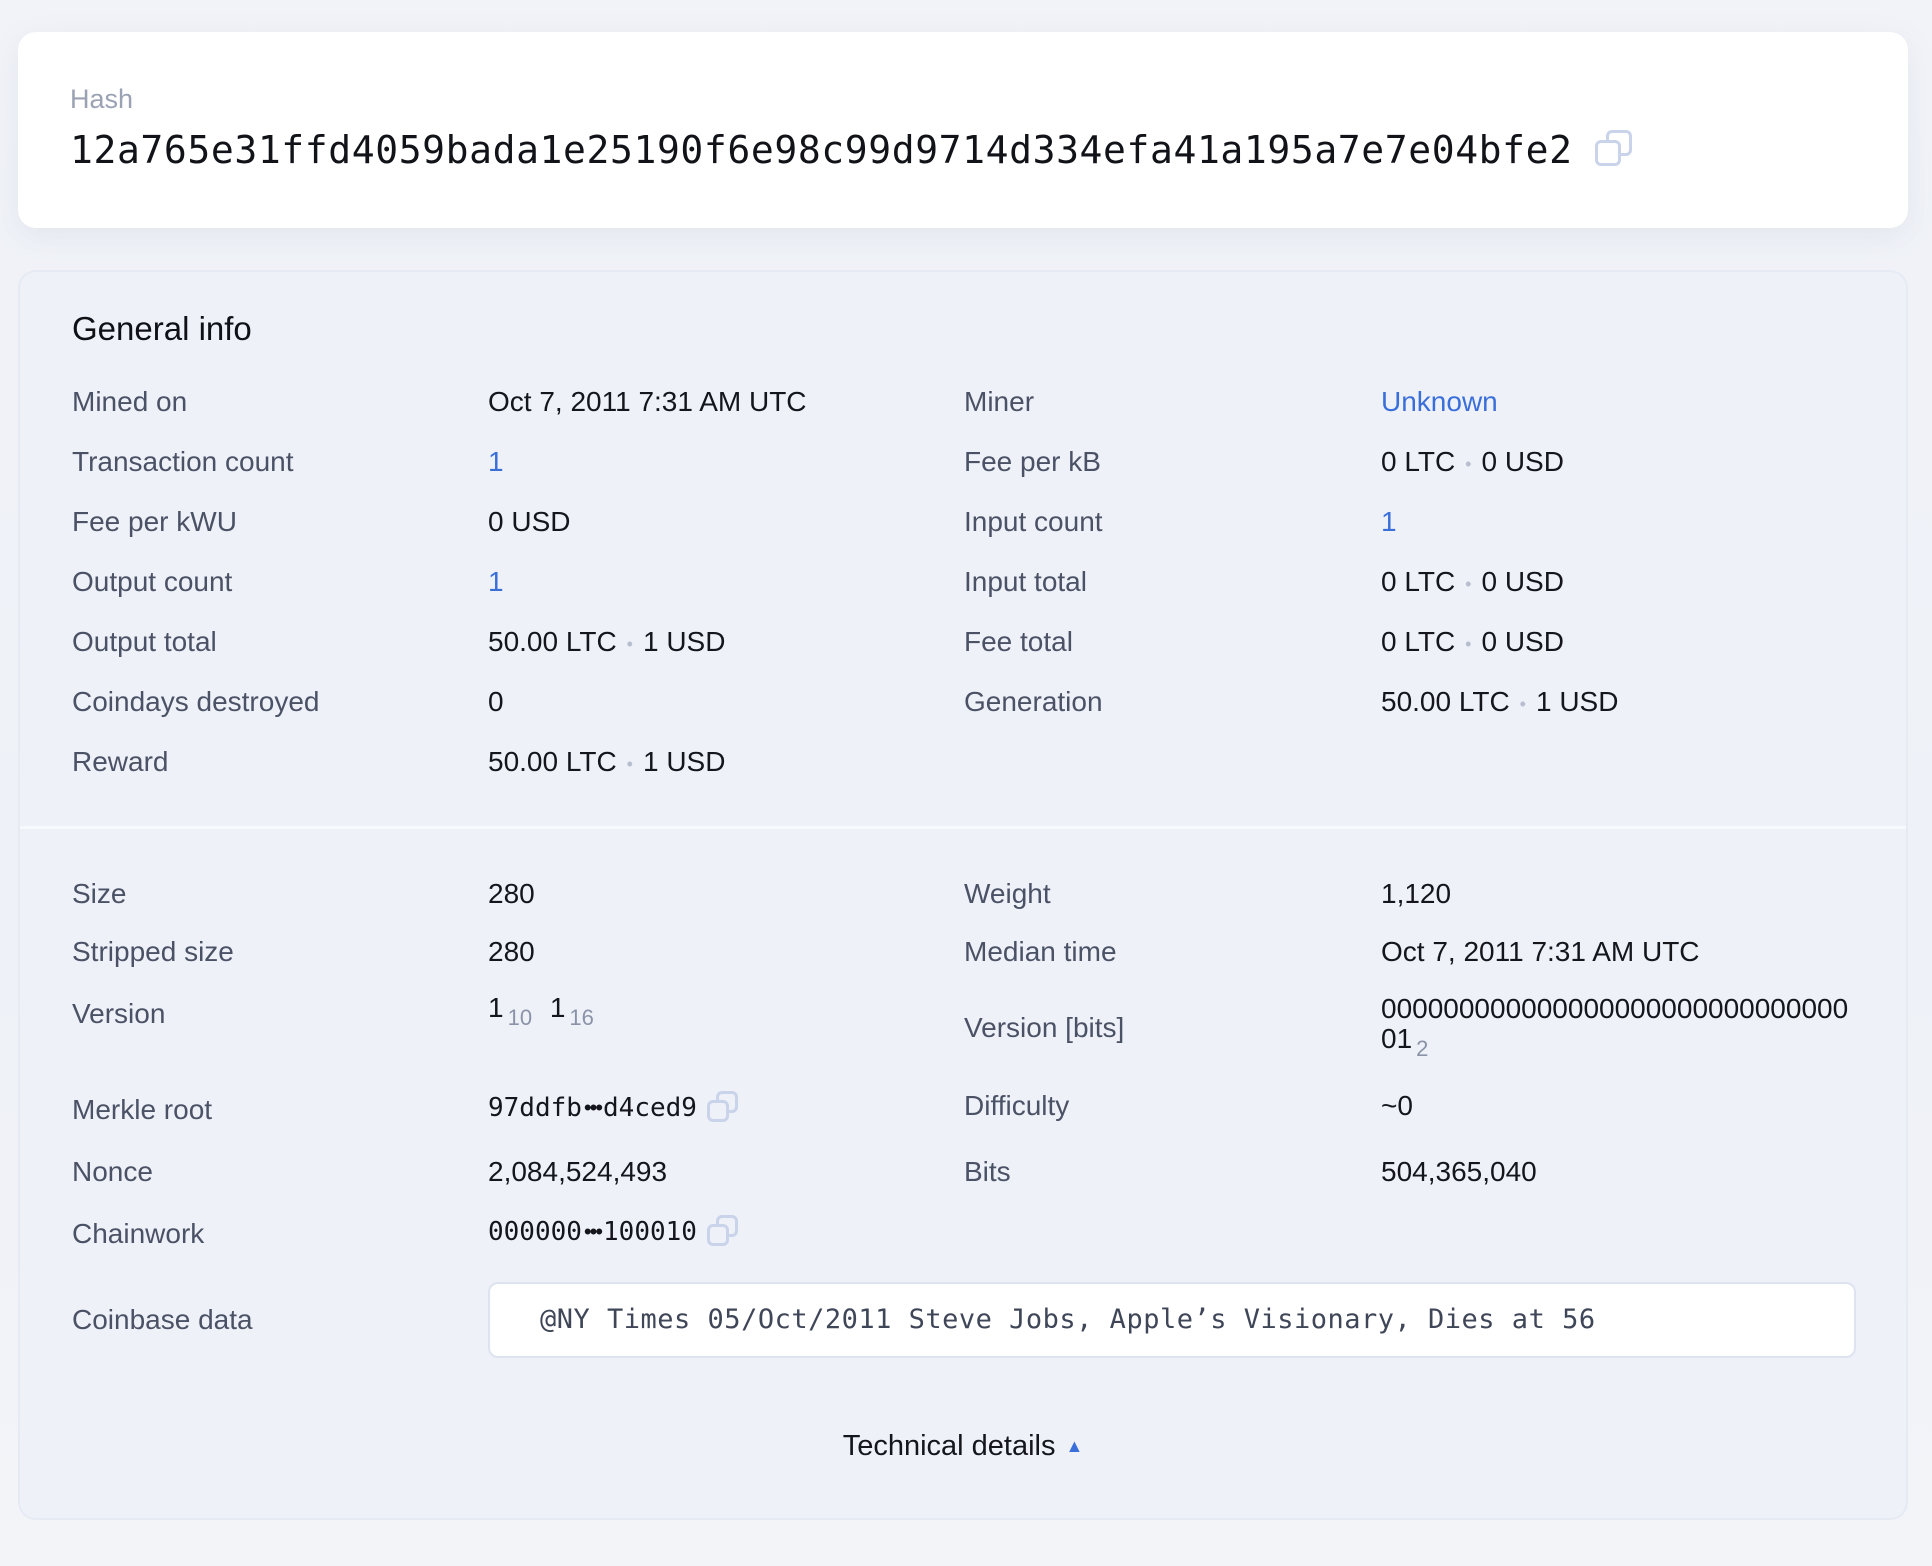 The height and width of the screenshot is (1566, 1932). I want to click on stripped-size-value: 280, so click(511, 951).